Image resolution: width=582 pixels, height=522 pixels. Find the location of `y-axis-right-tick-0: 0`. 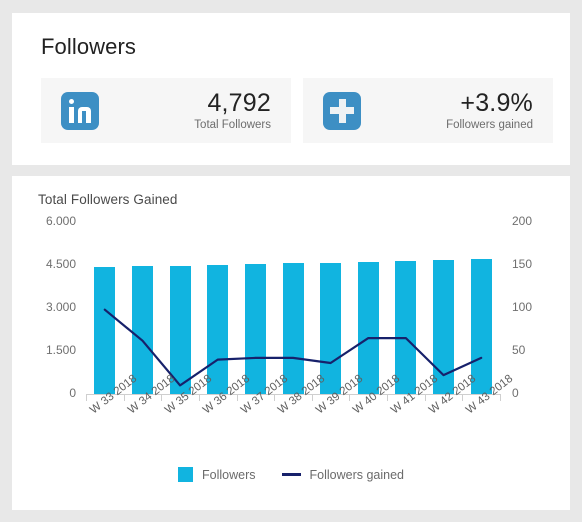

y-axis-right-tick-0: 0 is located at coordinates (515, 393).